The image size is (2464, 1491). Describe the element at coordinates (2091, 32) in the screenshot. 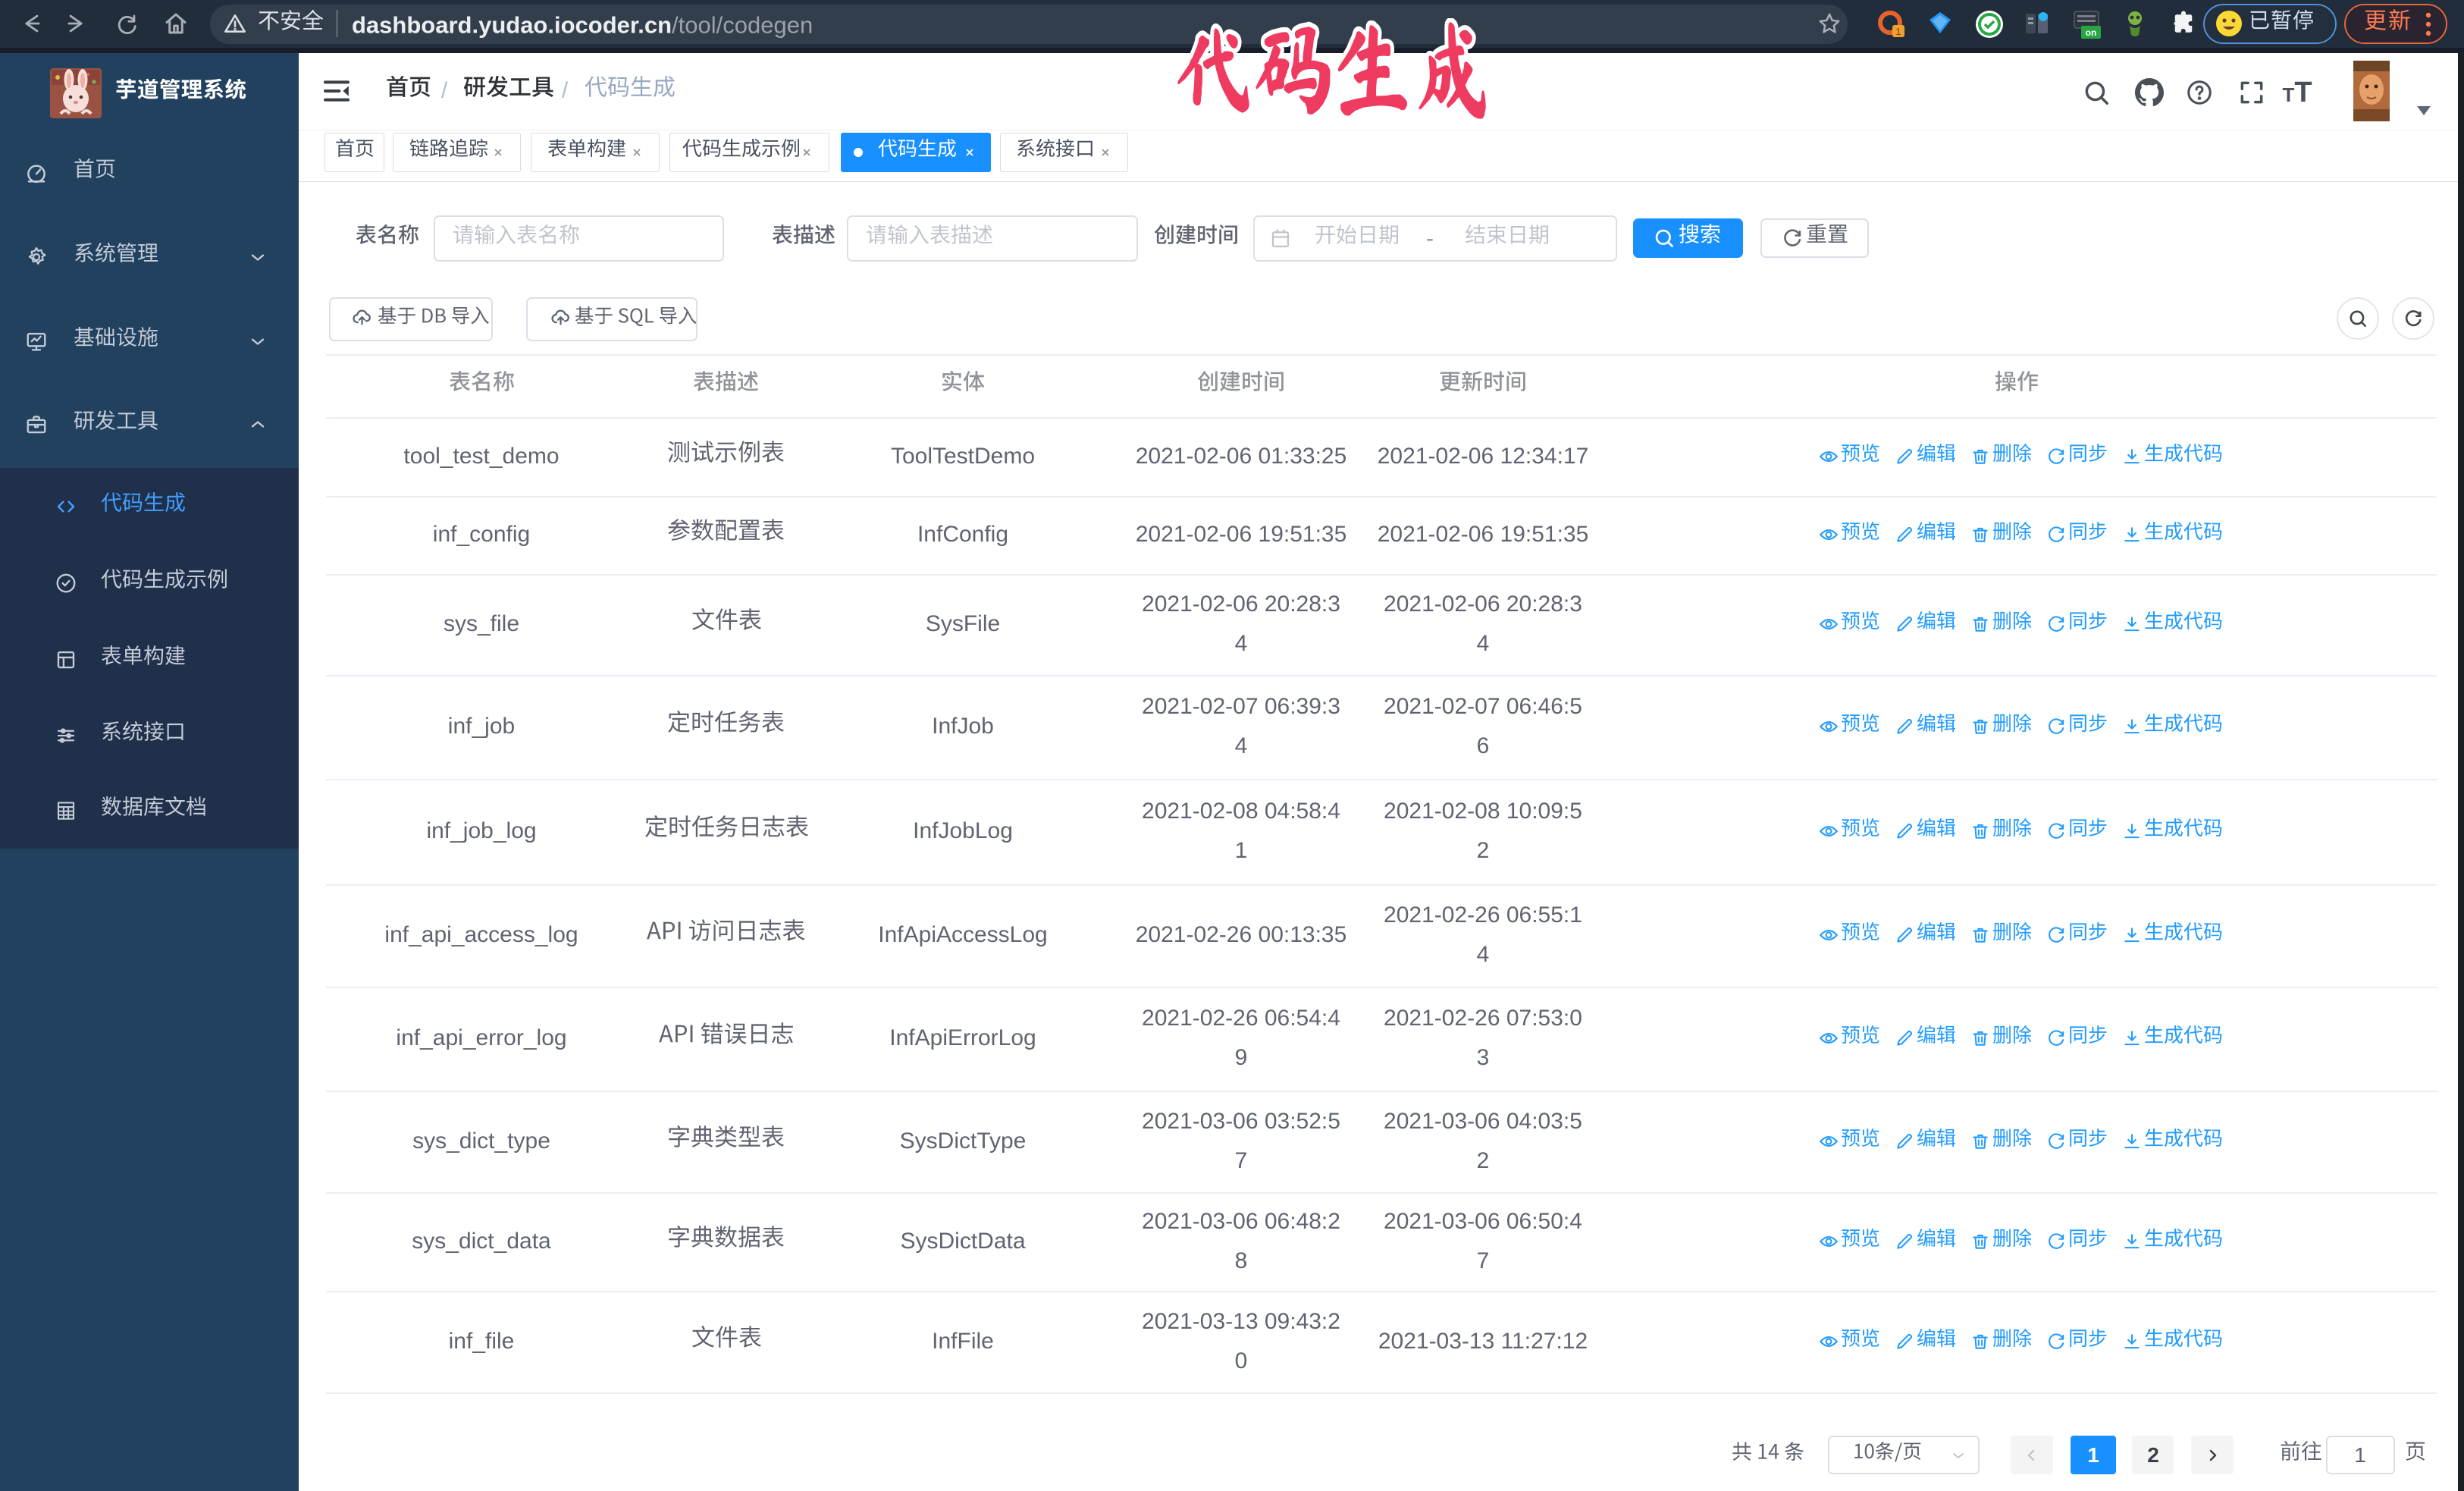

I see `svg-text: on` at that location.